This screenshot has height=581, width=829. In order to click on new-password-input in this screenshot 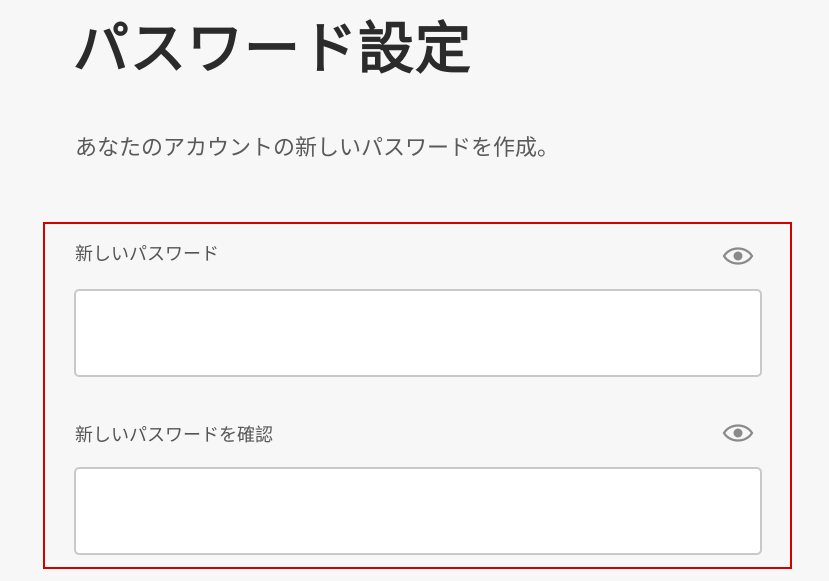, I will do `click(418, 333)`.